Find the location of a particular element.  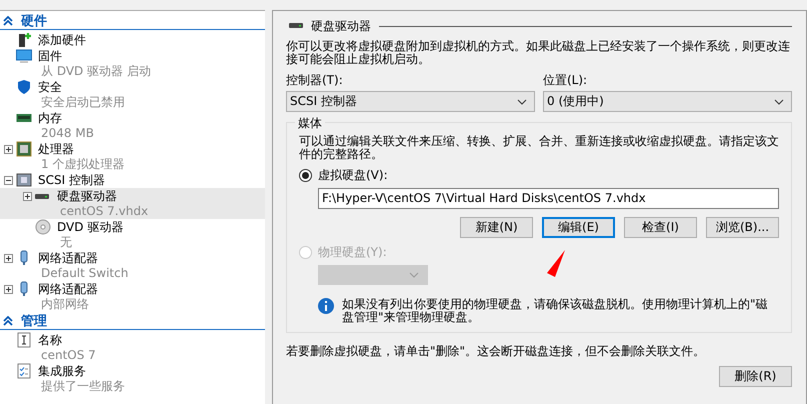

item-label: 内存 is located at coordinates (50, 118).